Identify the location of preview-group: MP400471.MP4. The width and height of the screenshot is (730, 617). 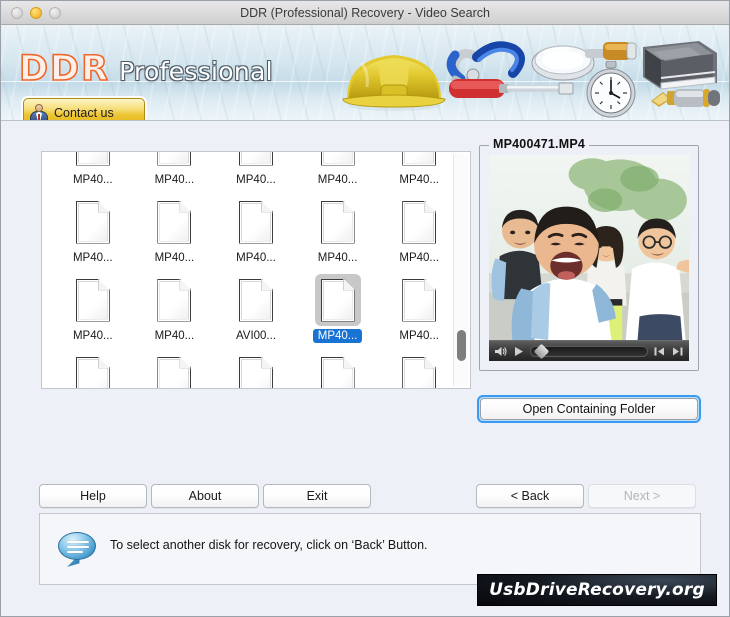
(589, 262).